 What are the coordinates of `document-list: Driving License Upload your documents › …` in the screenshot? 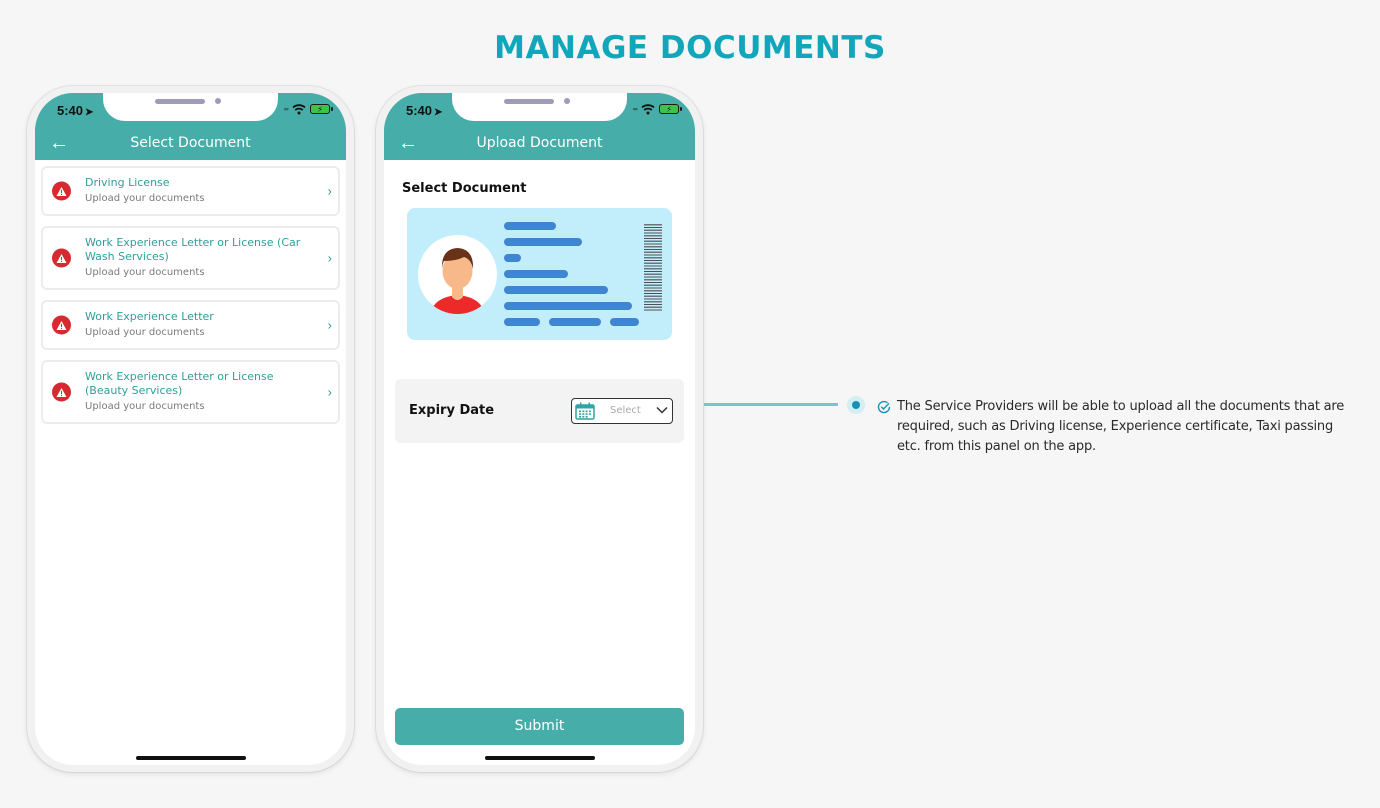 It's located at (190, 300).